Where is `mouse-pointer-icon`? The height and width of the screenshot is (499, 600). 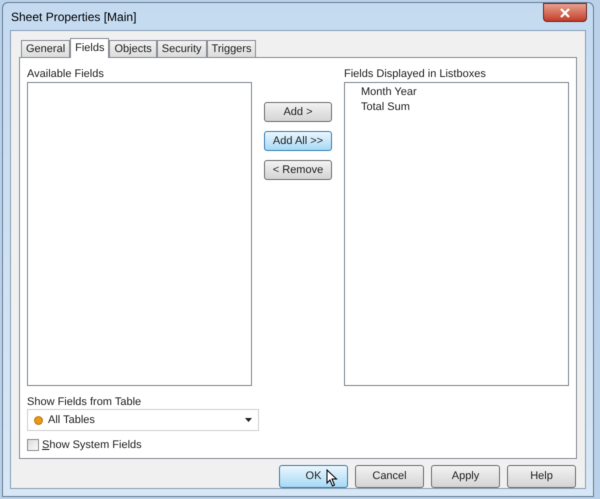 mouse-pointer-icon is located at coordinates (332, 478).